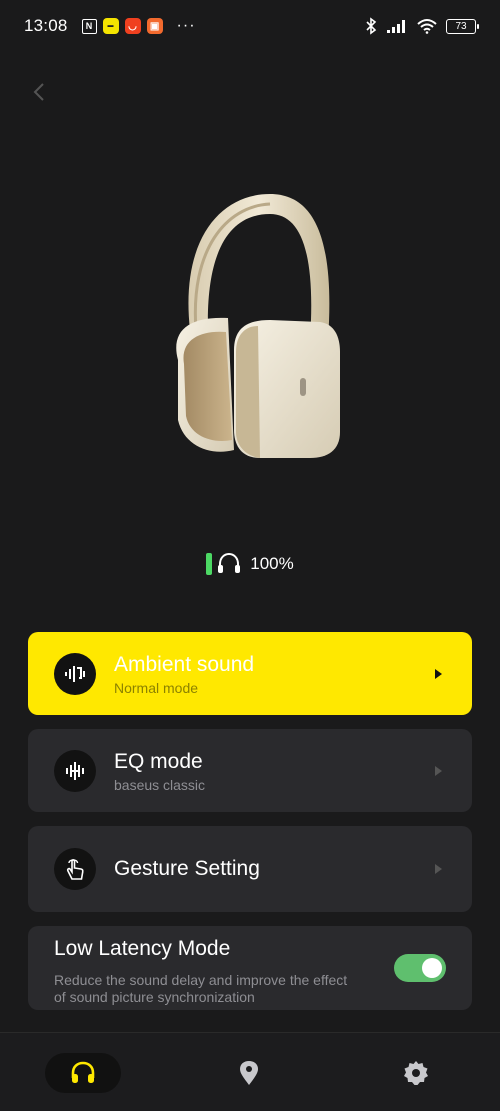  Describe the element at coordinates (371, 26) in the screenshot. I see `bluetooth-icon` at that location.